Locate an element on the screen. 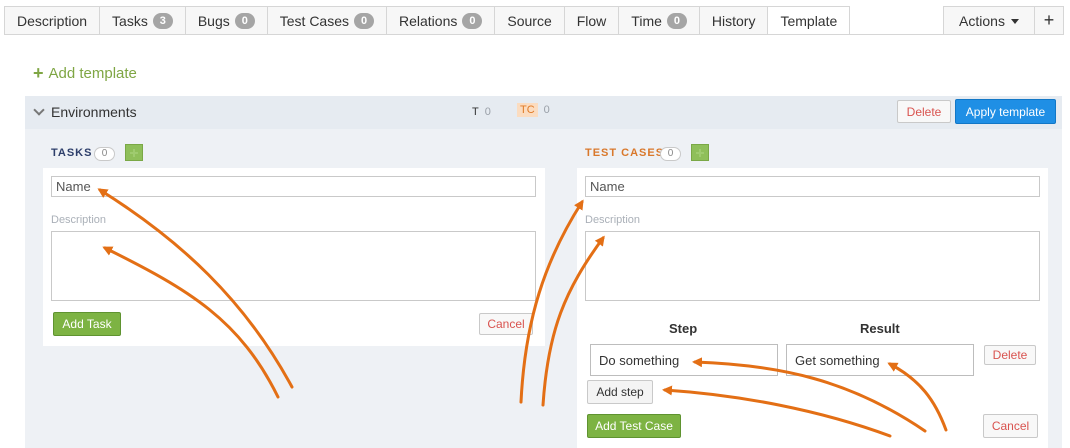  add-step-button: Add step is located at coordinates (620, 392).